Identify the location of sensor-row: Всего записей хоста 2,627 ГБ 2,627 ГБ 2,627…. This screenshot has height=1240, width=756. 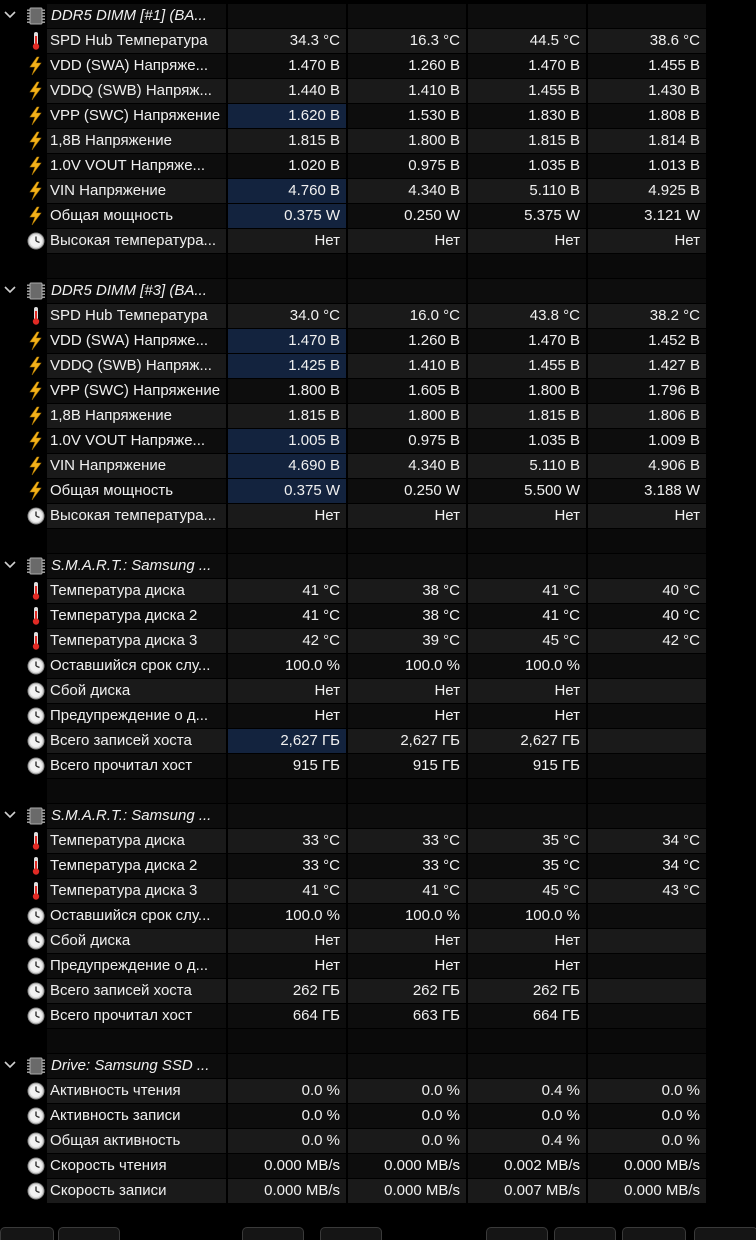
(378, 740).